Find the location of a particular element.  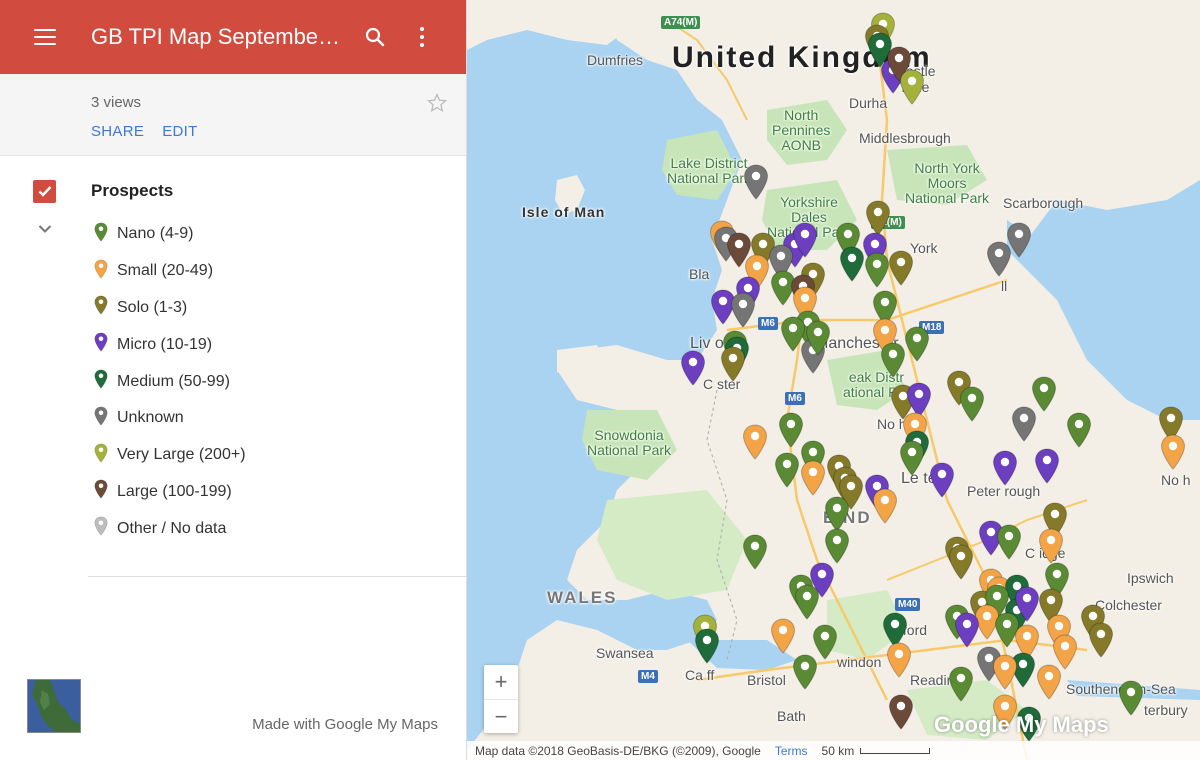

map-label-hull: ll is located at coordinates (1004, 286).